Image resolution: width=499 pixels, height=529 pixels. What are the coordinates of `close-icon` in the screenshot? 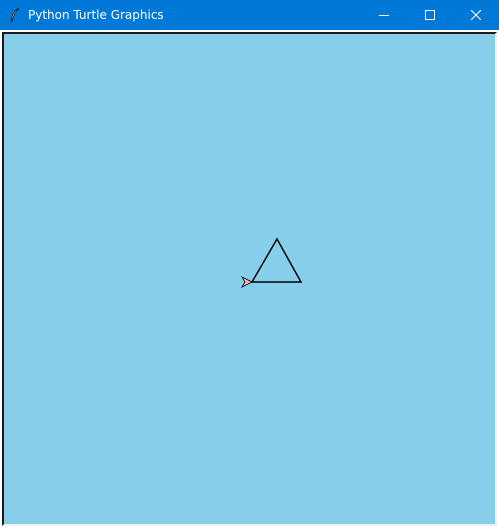 It's located at (476, 15).